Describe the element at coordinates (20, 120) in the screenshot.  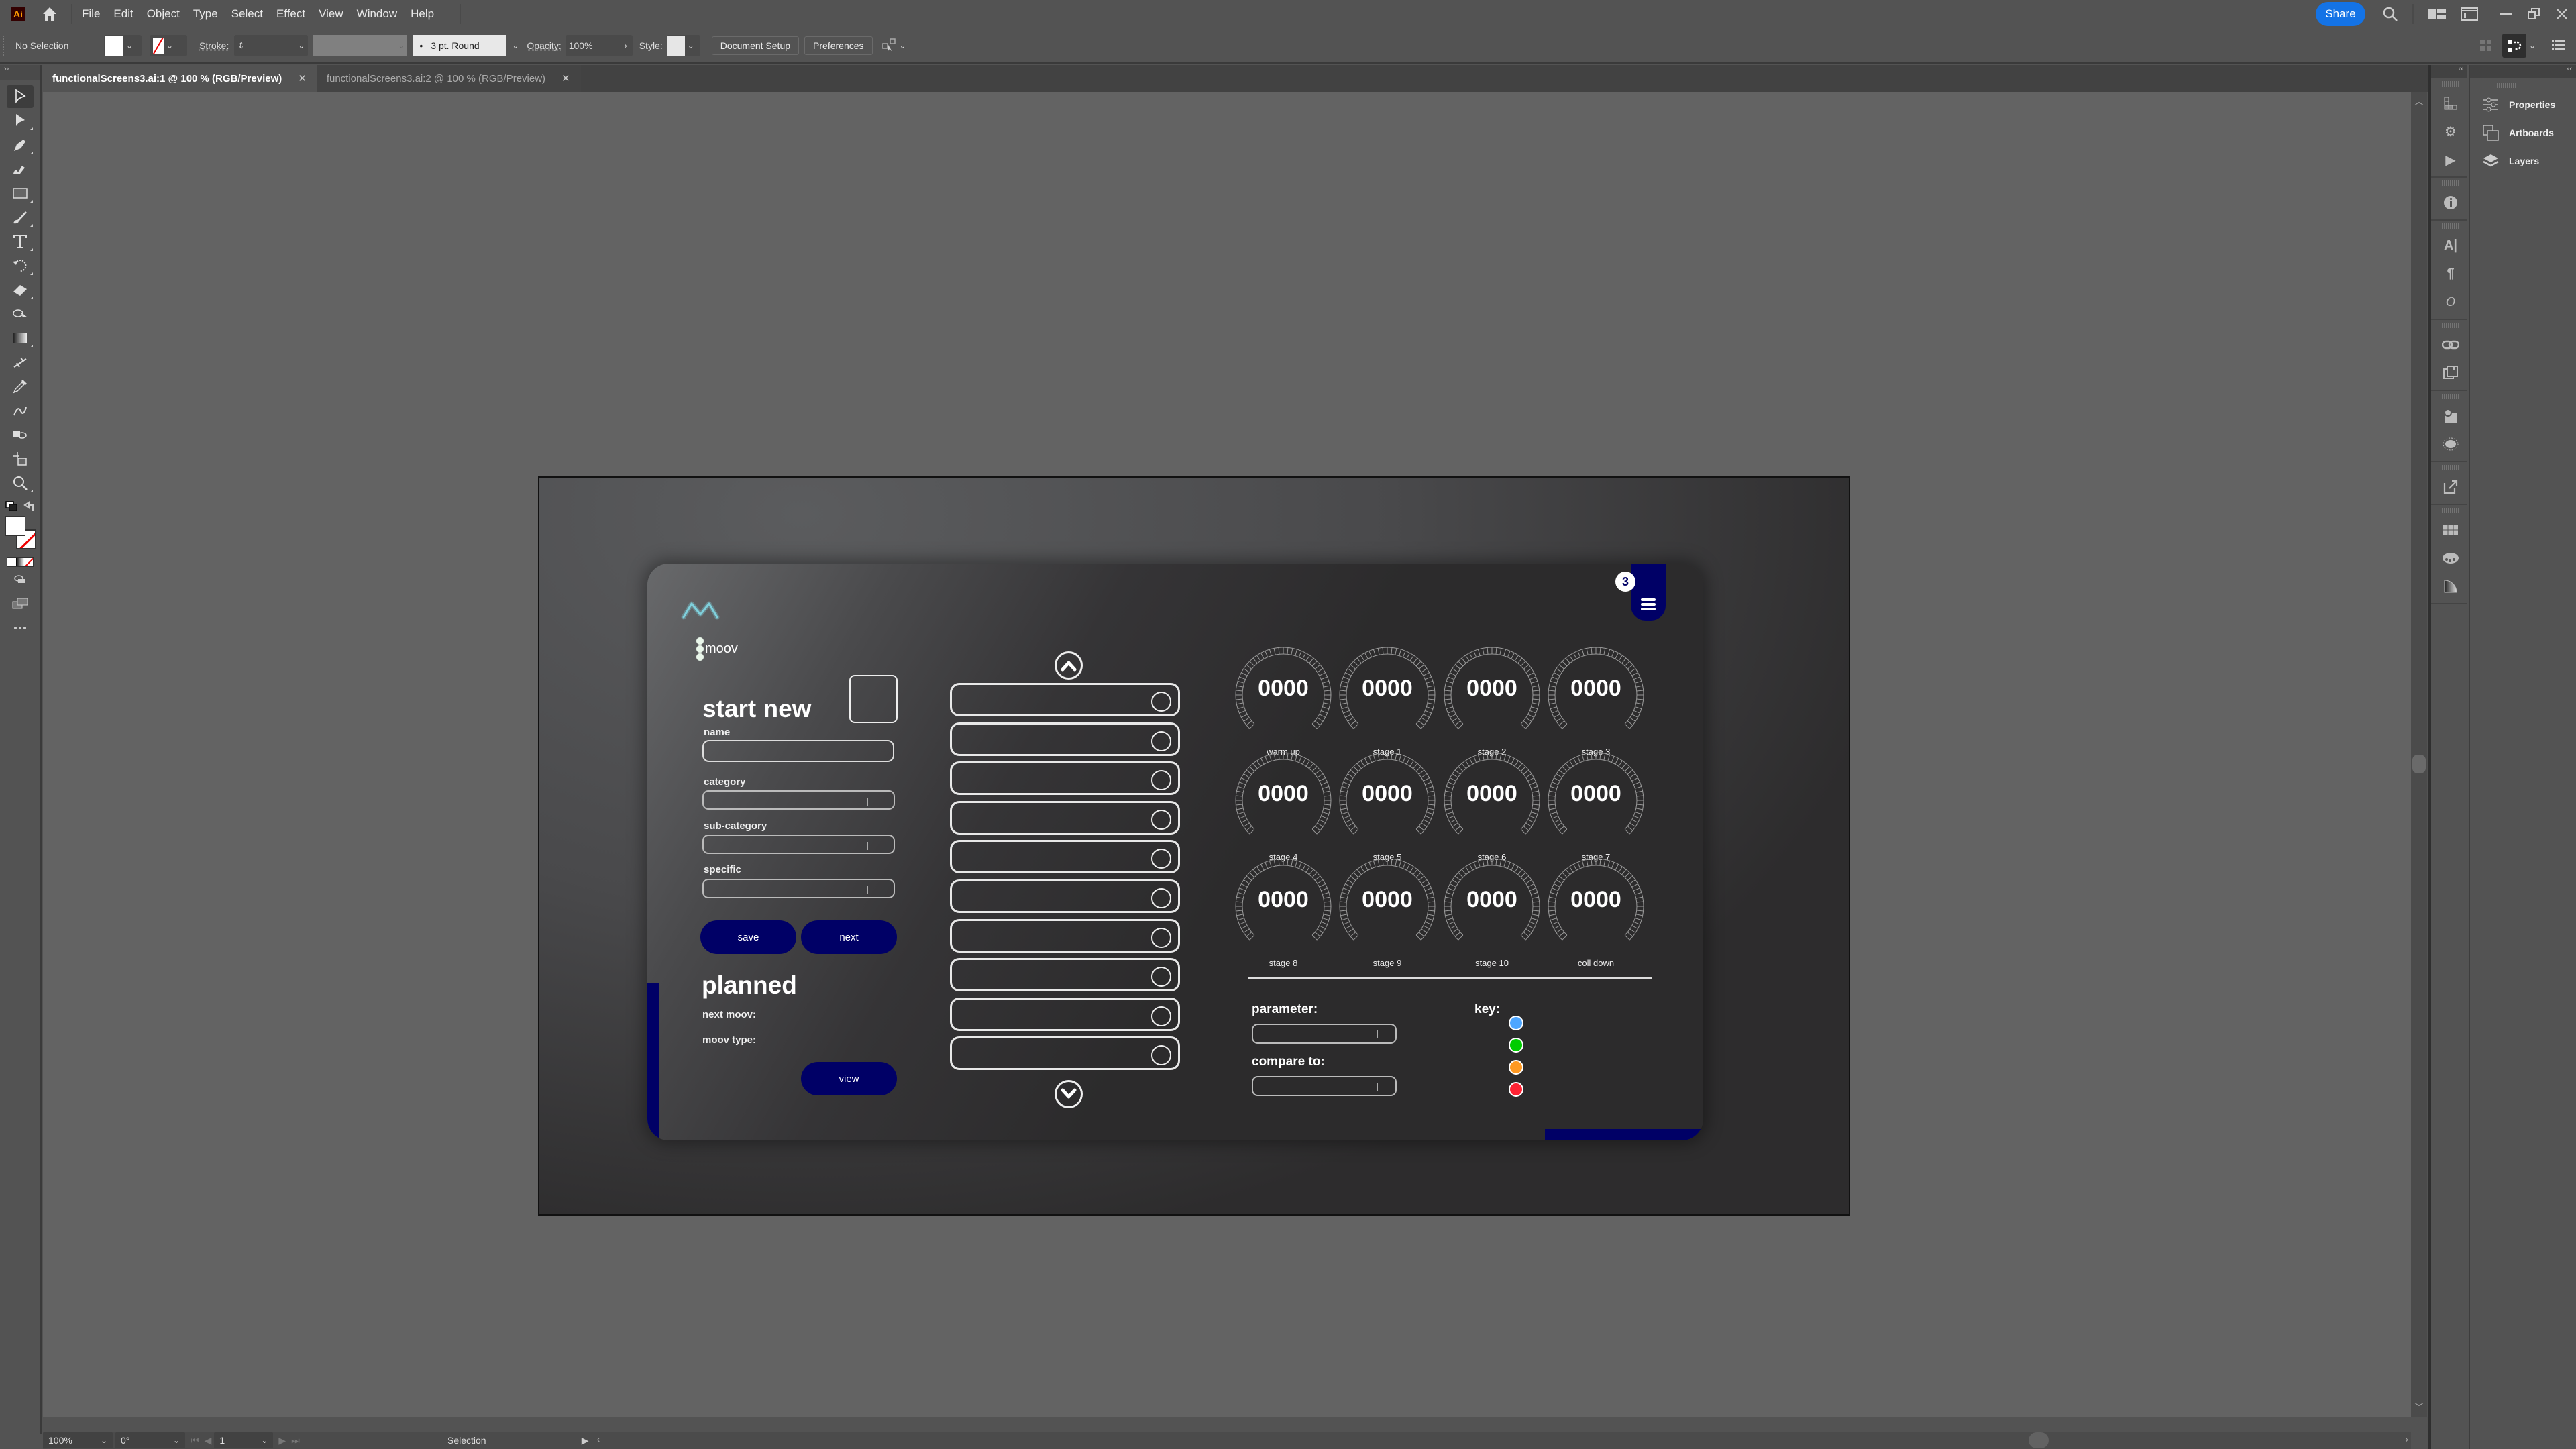
I see `direct-selection-tool-icon` at that location.